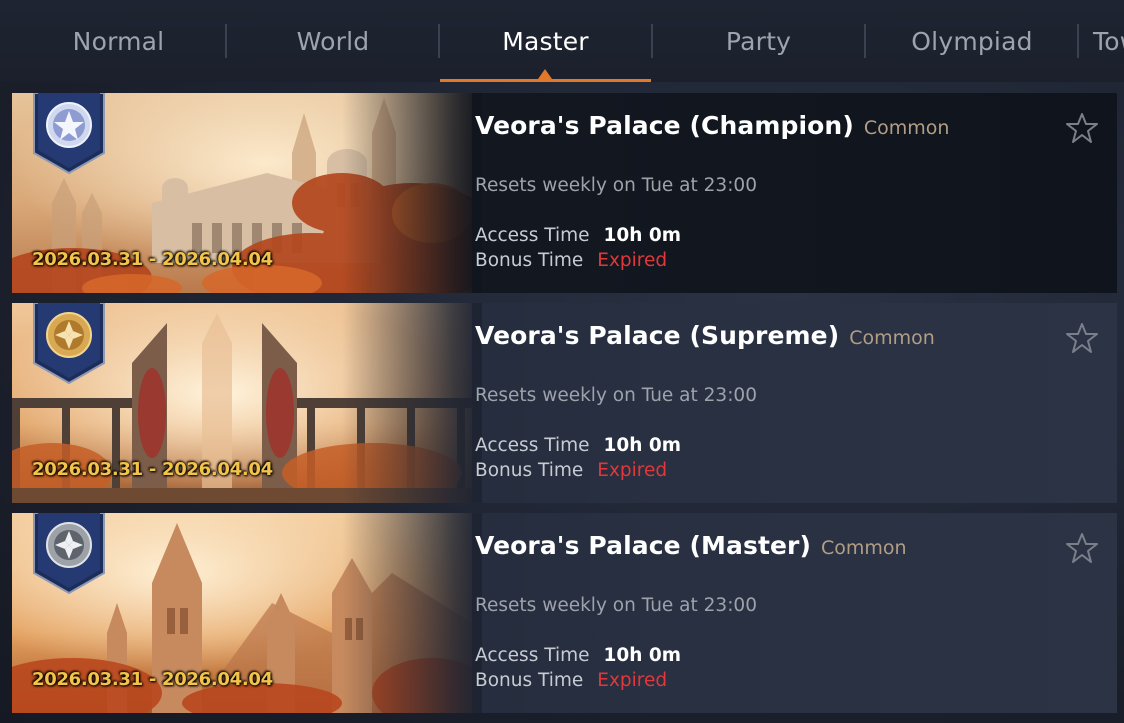 The width and height of the screenshot is (1124, 723). I want to click on dungeon-title: Veora's Palace (Supreme) Common, so click(705, 335).